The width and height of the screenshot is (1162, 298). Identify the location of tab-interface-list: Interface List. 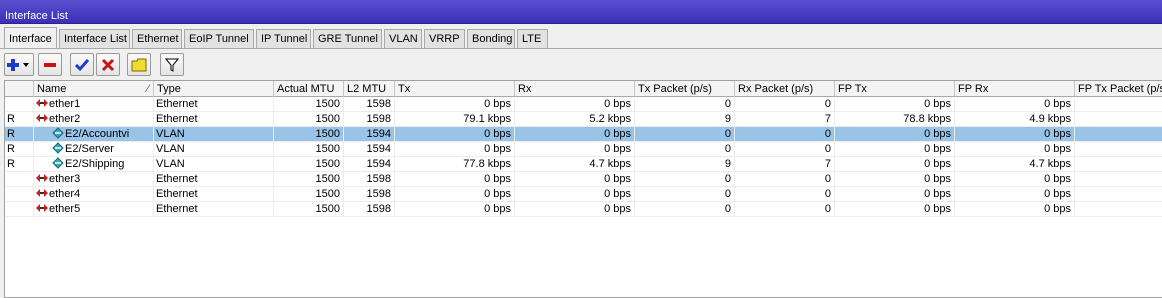
(94, 38).